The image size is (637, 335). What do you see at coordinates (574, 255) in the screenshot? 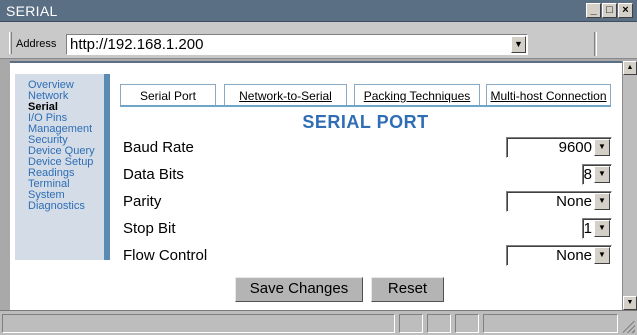
I see `flow-control-value: None` at bounding box center [574, 255].